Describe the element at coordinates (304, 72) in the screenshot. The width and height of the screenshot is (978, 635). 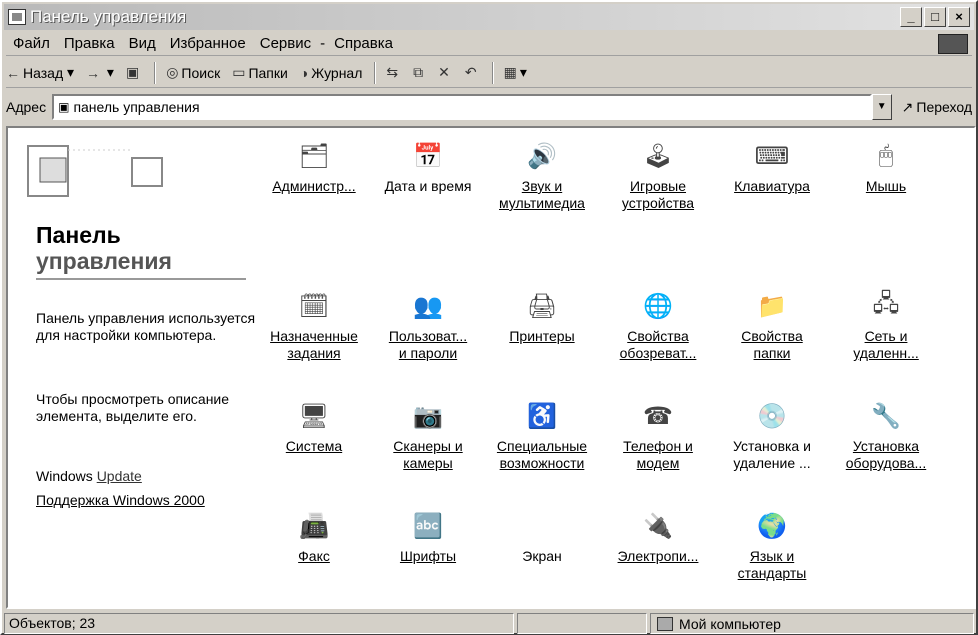
I see `history-icon: ◑` at that location.